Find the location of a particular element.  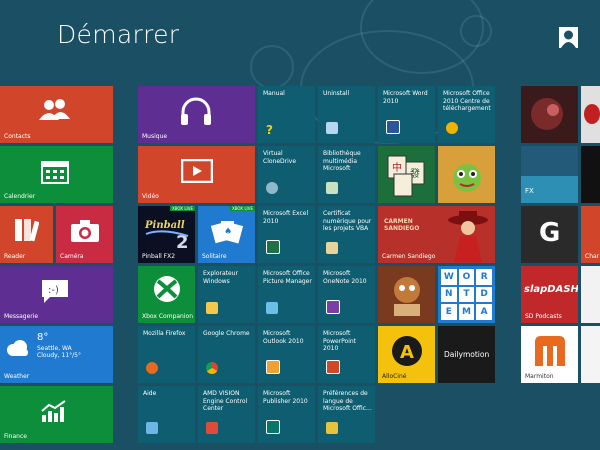

certificate-icon is located at coordinates (332, 248).